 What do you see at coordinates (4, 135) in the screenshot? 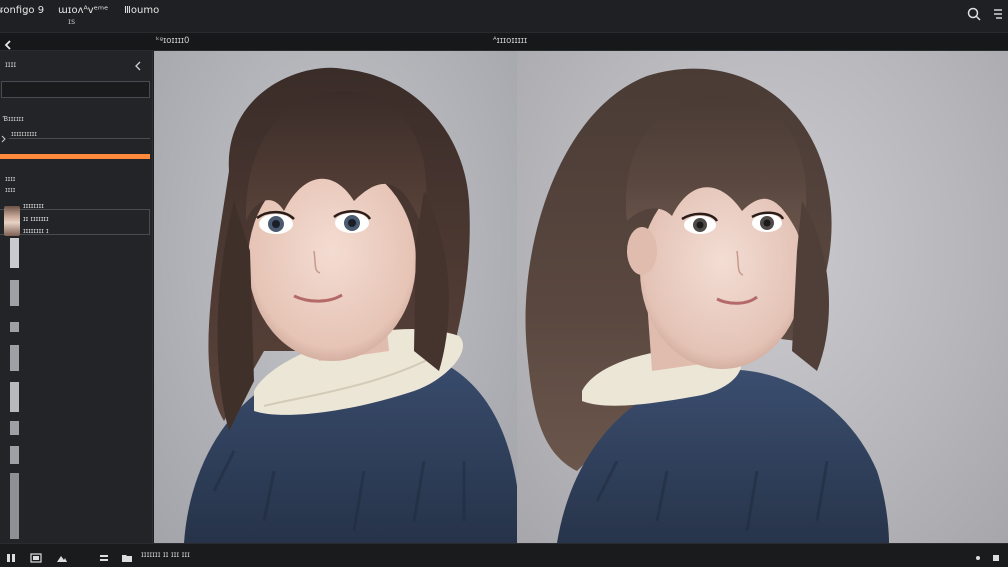
I see `caret-icon` at bounding box center [4, 135].